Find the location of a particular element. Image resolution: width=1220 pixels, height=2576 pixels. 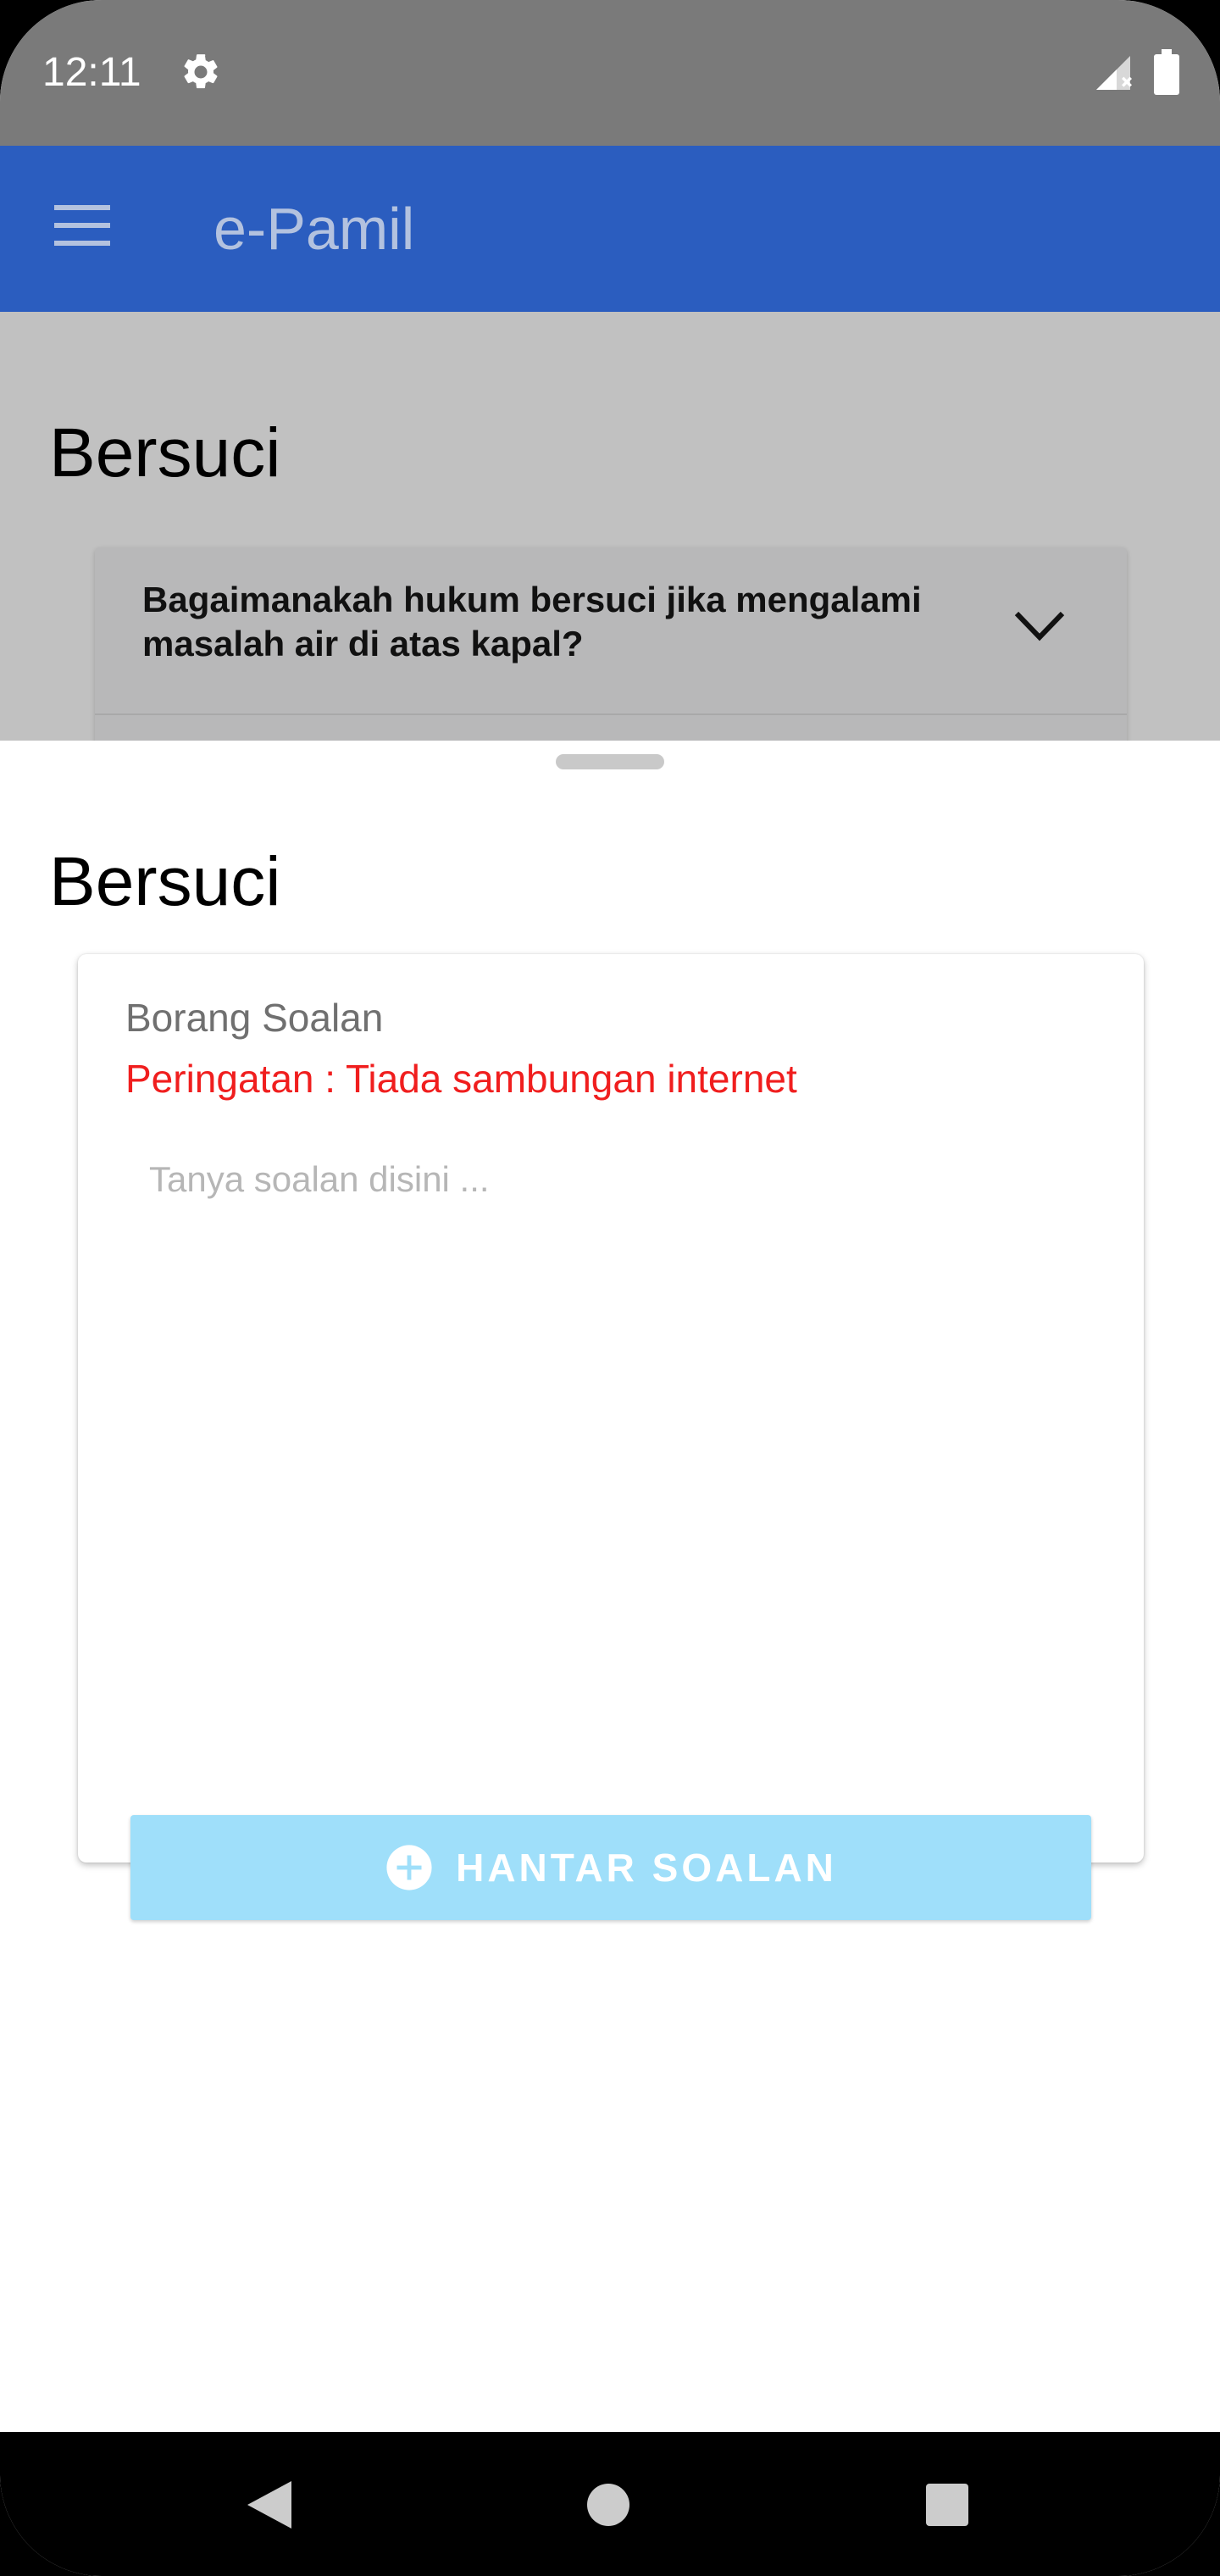

navigation-bar is located at coordinates (610, 2504).